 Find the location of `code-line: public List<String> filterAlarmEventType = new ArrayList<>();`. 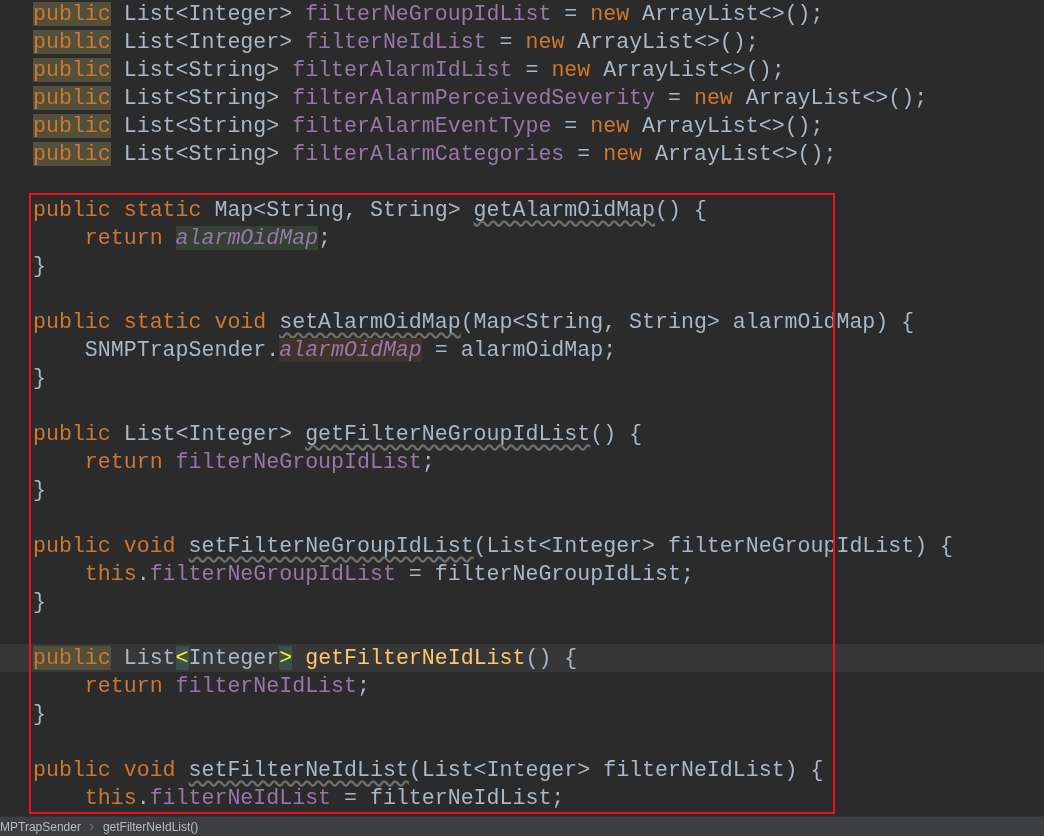

code-line: public List<String> filterAlarmEventType = new ArrayList<>(); is located at coordinates (428, 126).